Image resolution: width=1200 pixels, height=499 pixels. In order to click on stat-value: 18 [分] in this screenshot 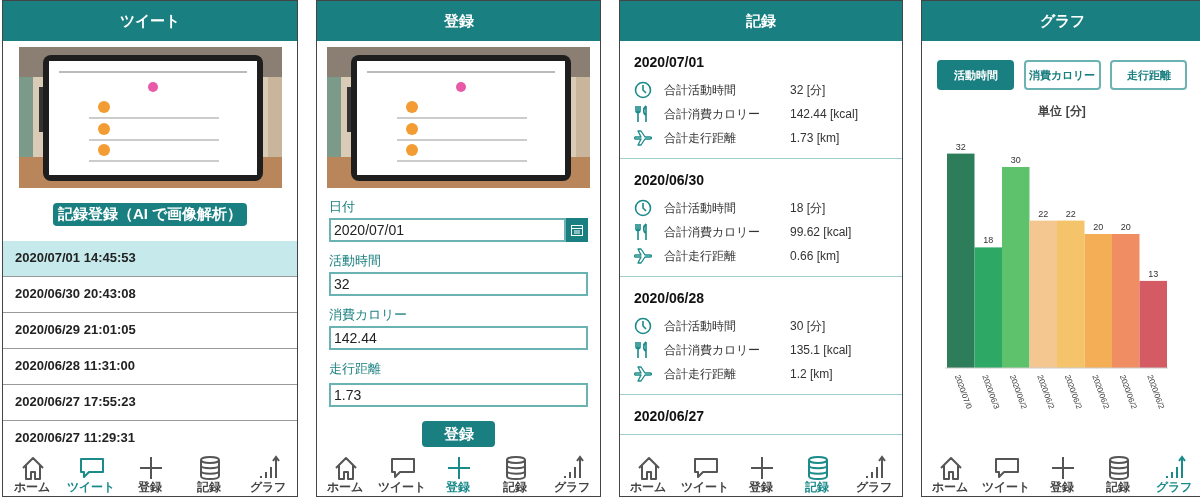, I will do `click(808, 208)`.